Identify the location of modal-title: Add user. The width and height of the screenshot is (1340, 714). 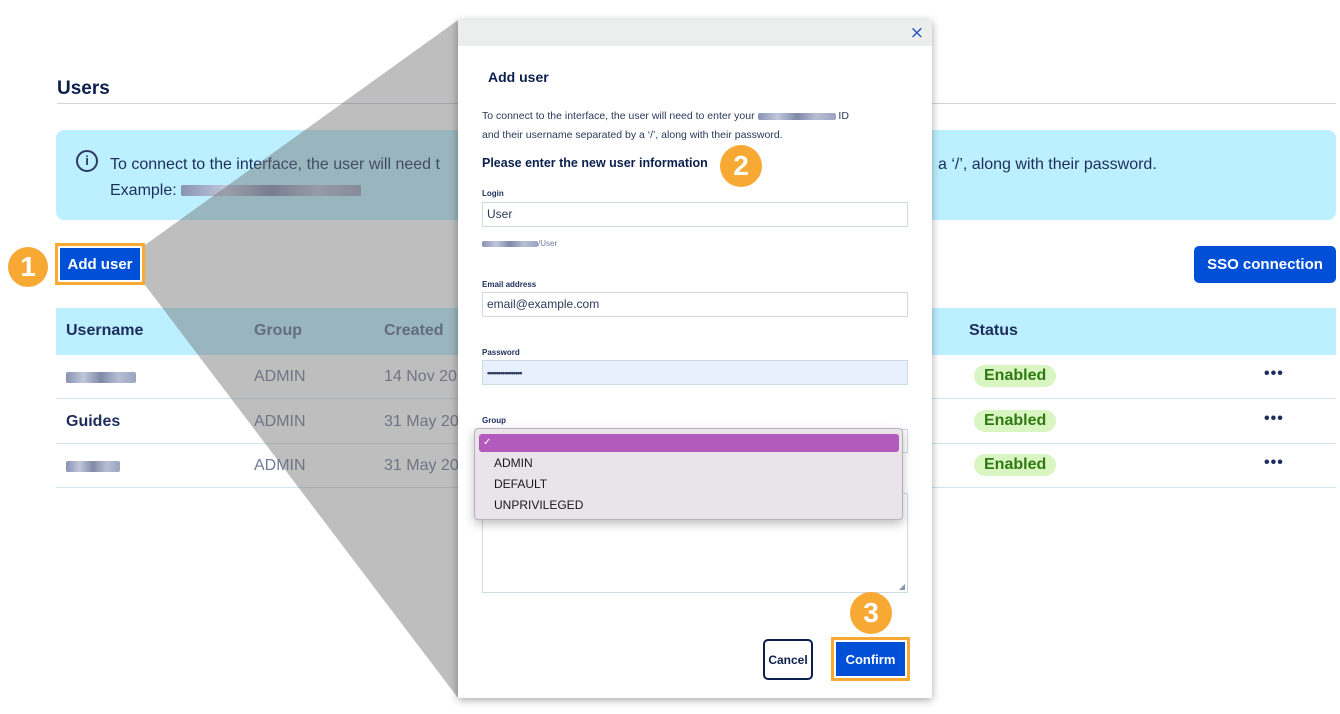
(518, 77).